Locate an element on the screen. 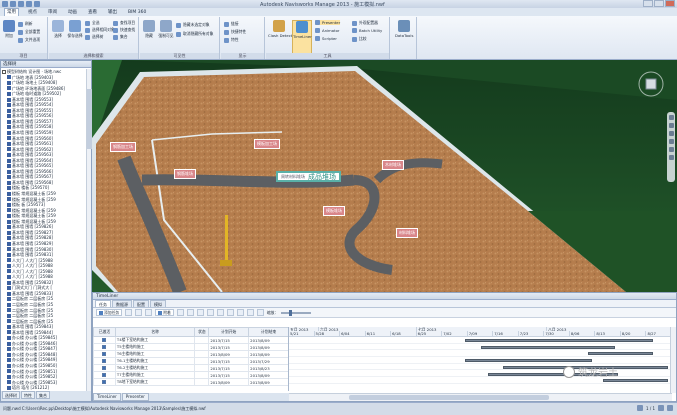 The image size is (677, 415). close-button is located at coordinates (670, 3).